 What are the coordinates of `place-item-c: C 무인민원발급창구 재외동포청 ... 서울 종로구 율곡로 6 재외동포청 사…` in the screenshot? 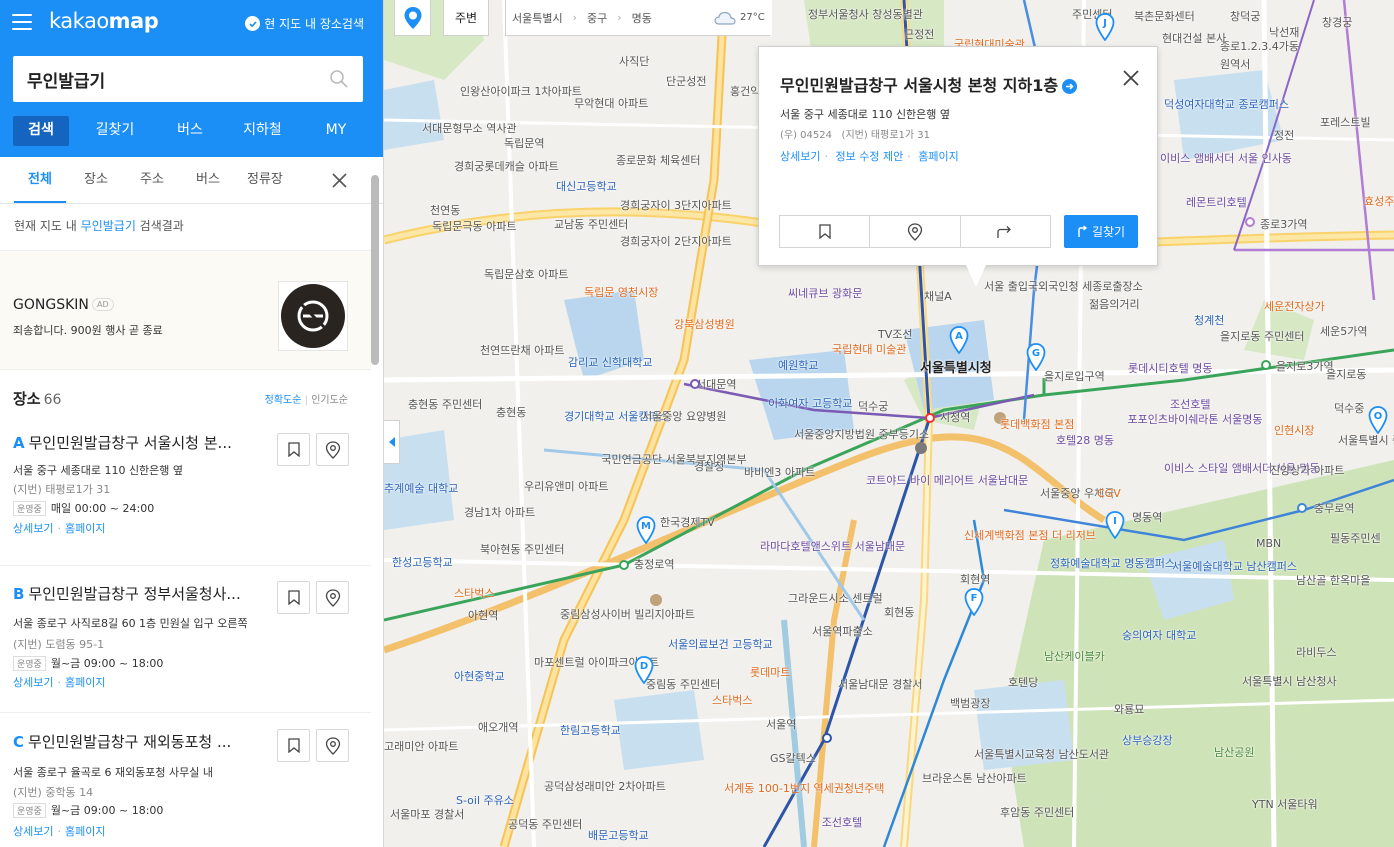 It's located at (185, 779).